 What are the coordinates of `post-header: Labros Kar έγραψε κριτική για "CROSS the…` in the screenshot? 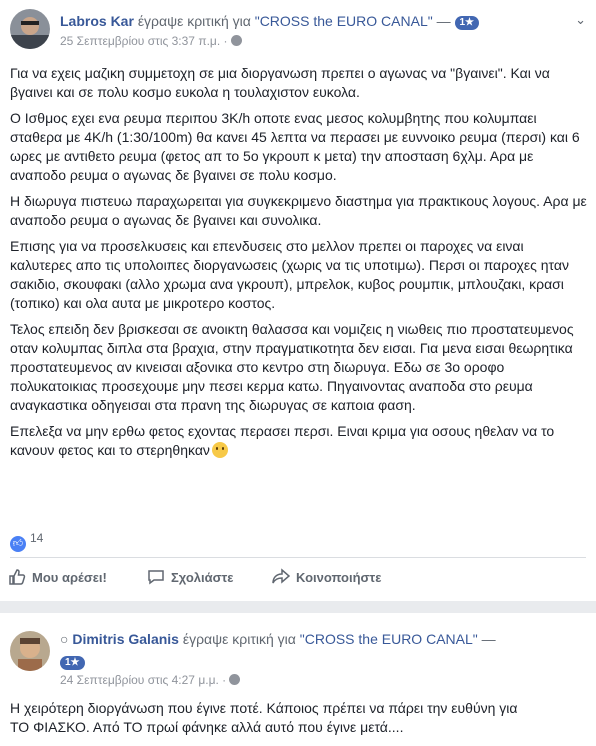 It's located at (270, 21).